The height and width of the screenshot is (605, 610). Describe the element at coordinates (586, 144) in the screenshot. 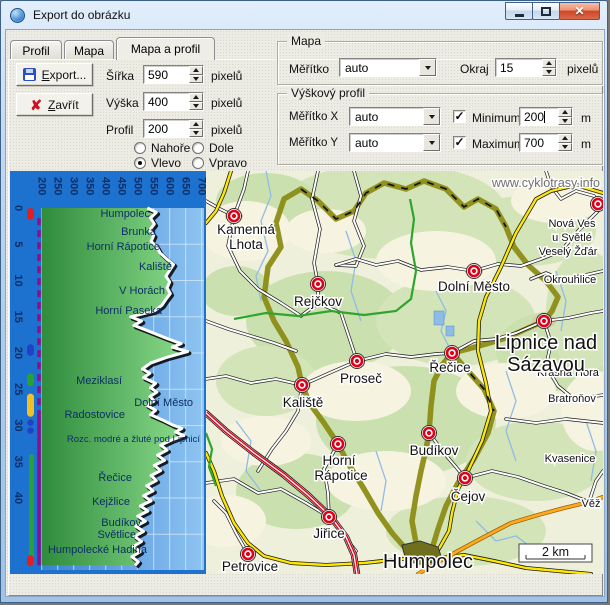

I see `maximum-unit: m` at that location.